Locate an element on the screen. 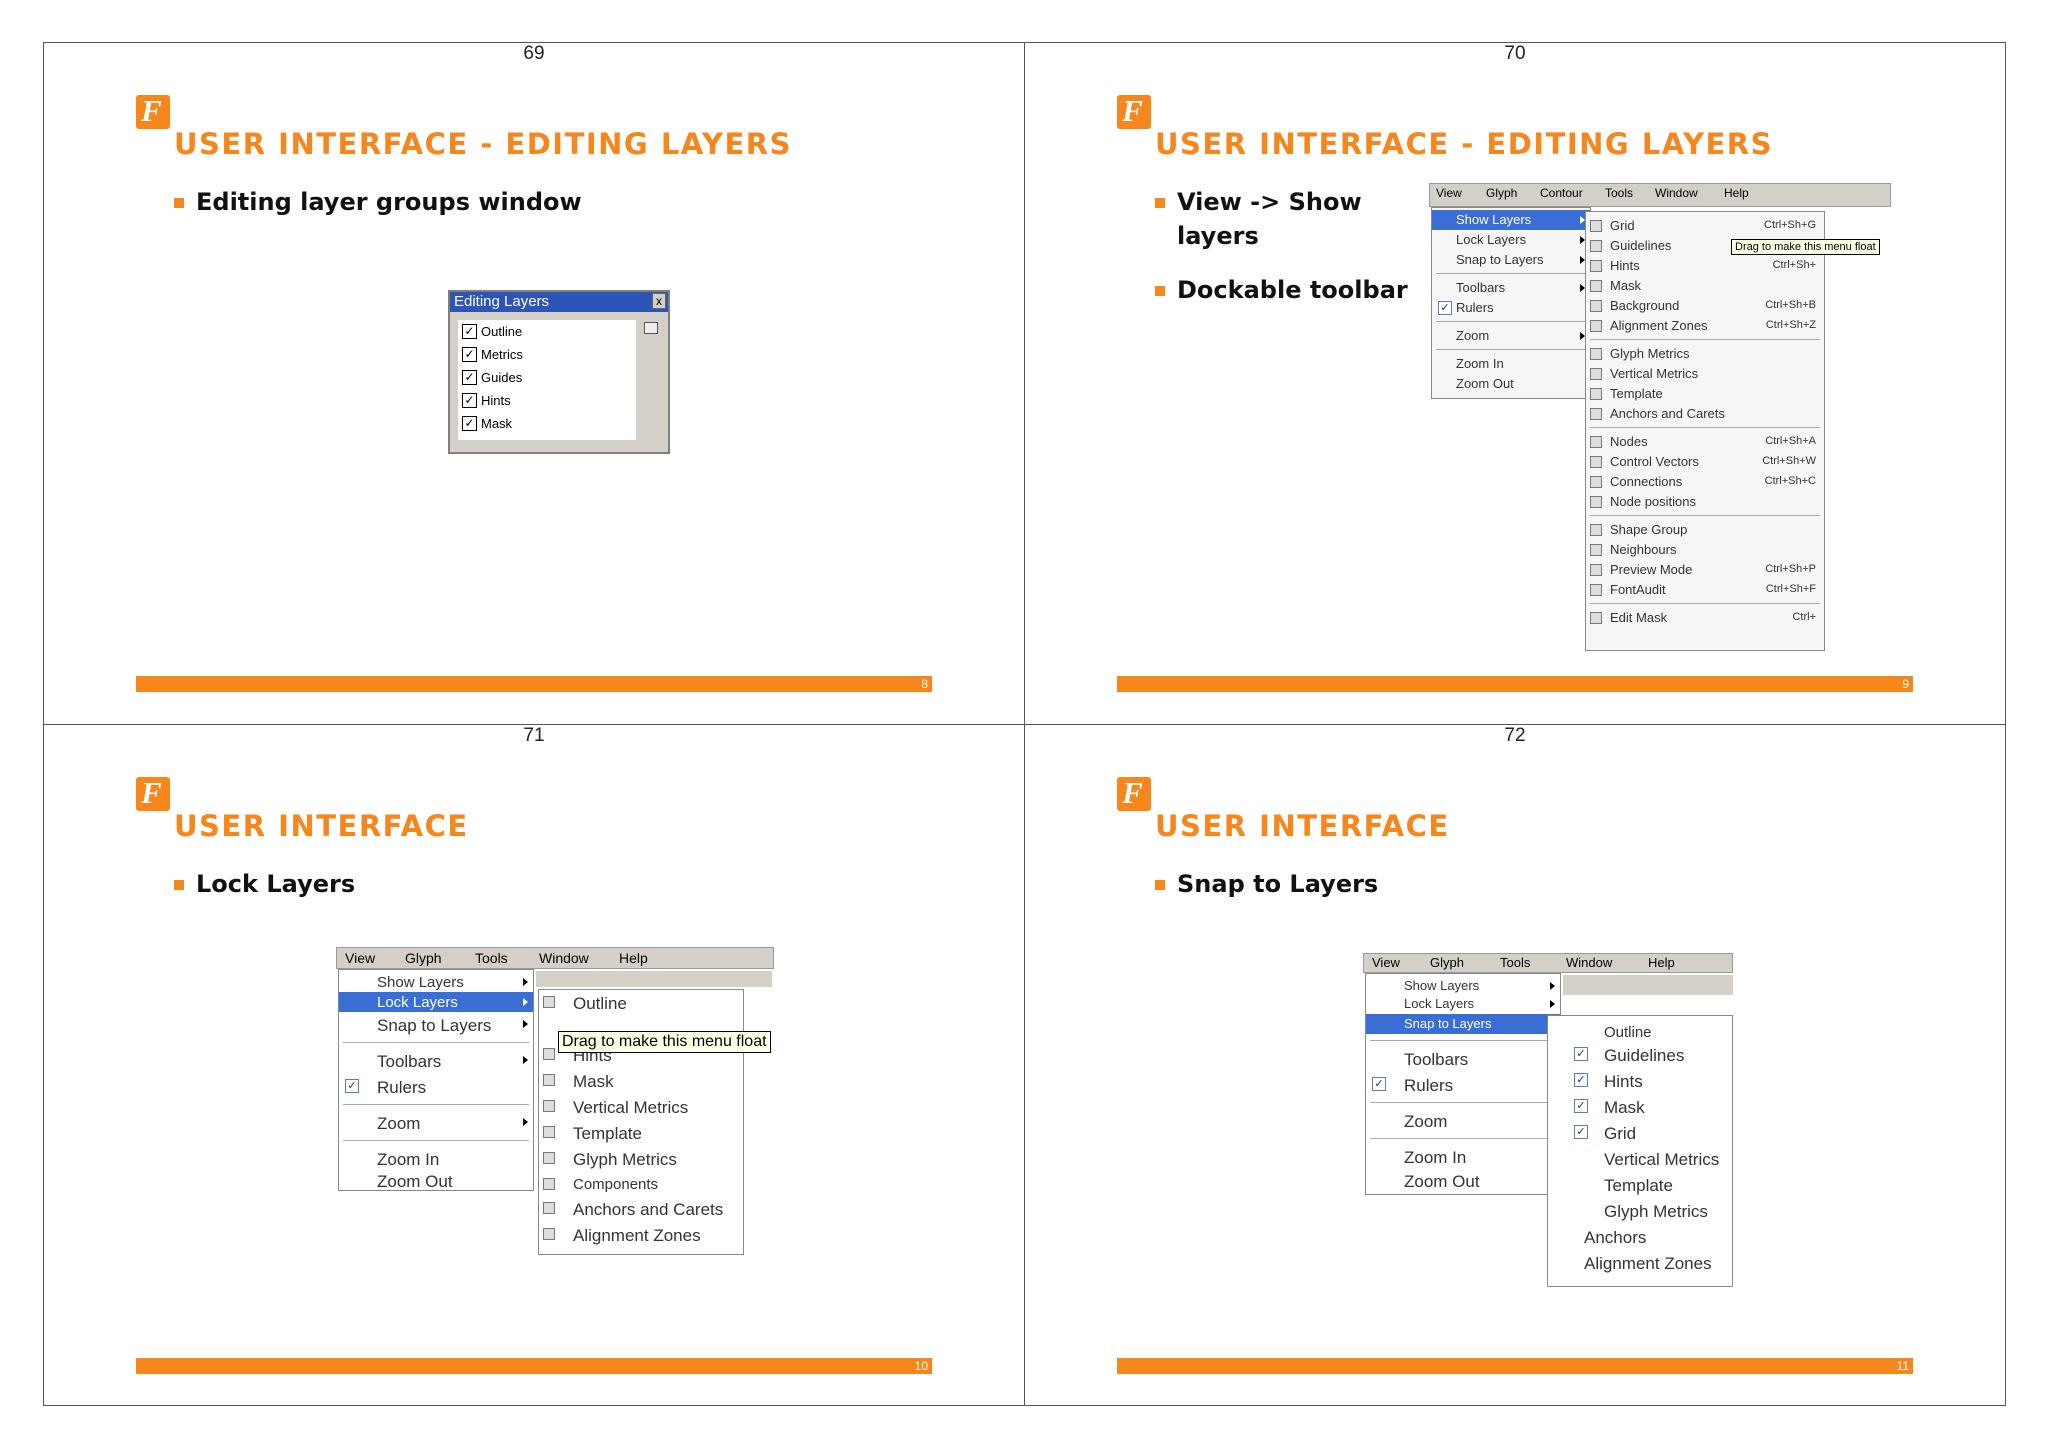 This screenshot has width=2048, height=1449. submenu-item: Node positions is located at coordinates (1705, 502).